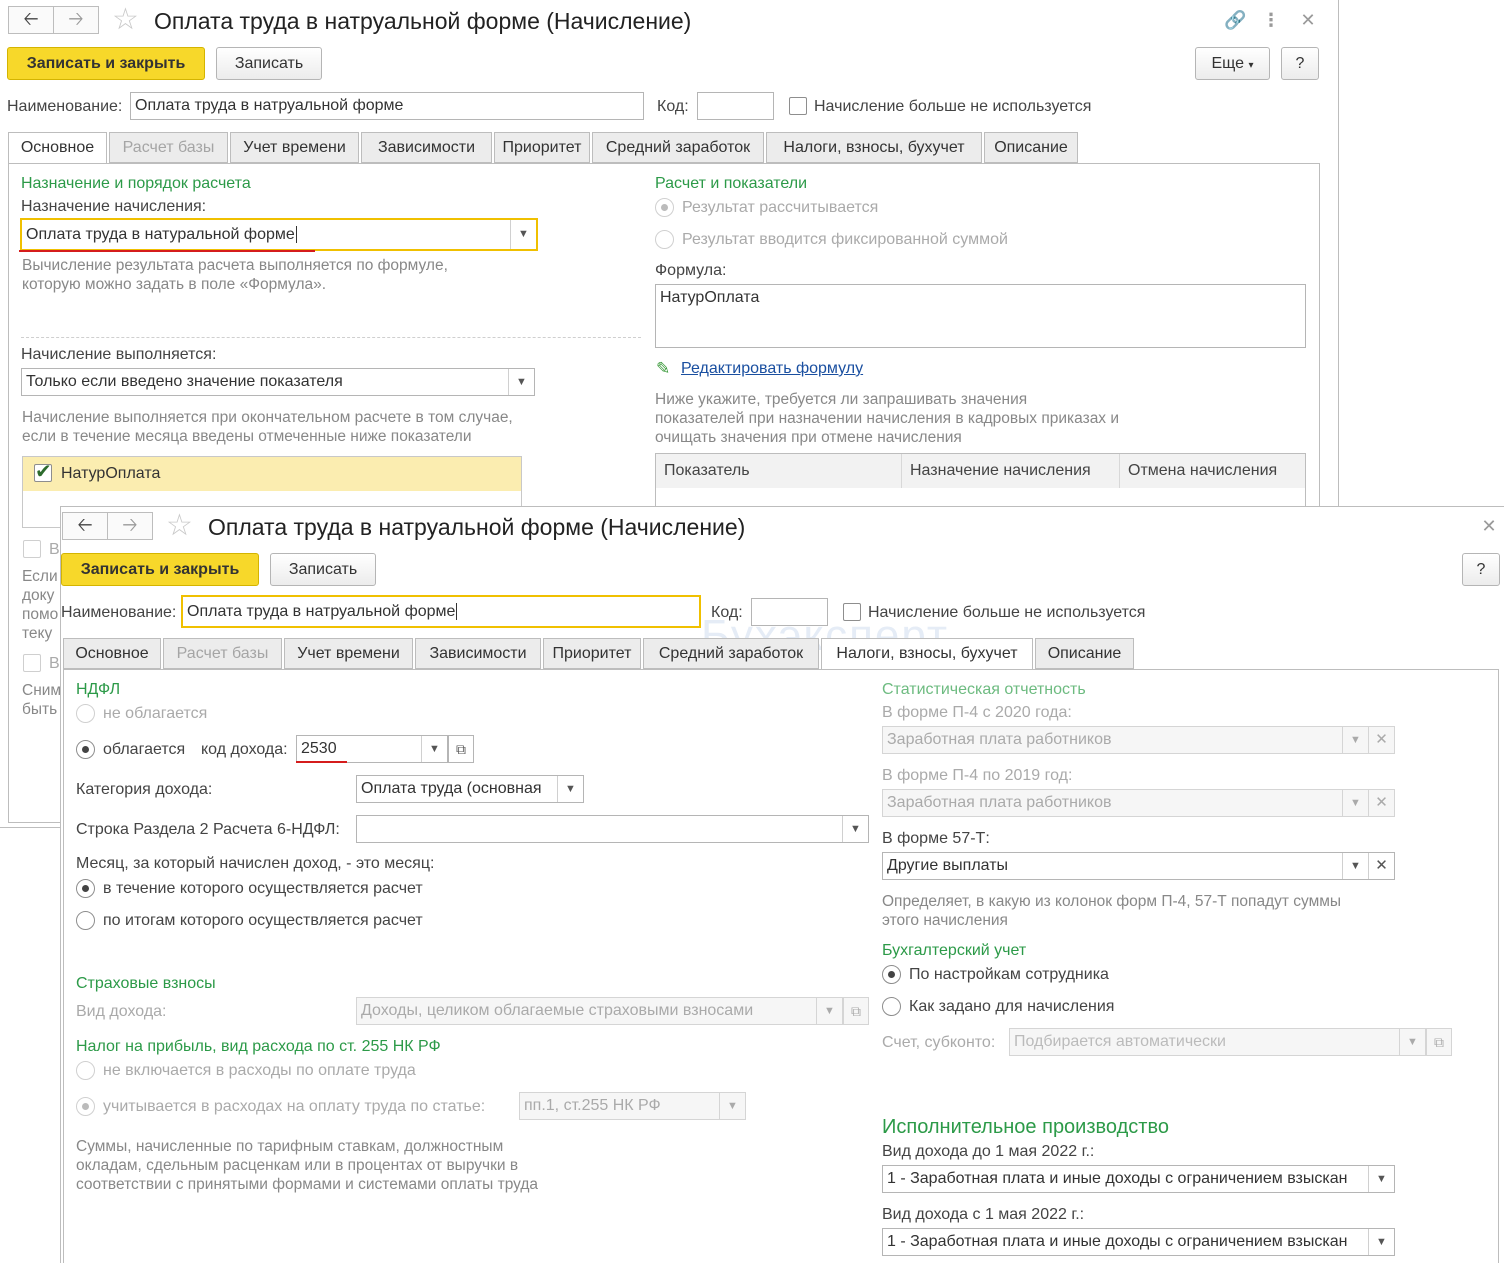 The height and width of the screenshot is (1263, 1504). Describe the element at coordinates (372, 749) in the screenshot. I see `income-code-select: 2530 ▼` at that location.